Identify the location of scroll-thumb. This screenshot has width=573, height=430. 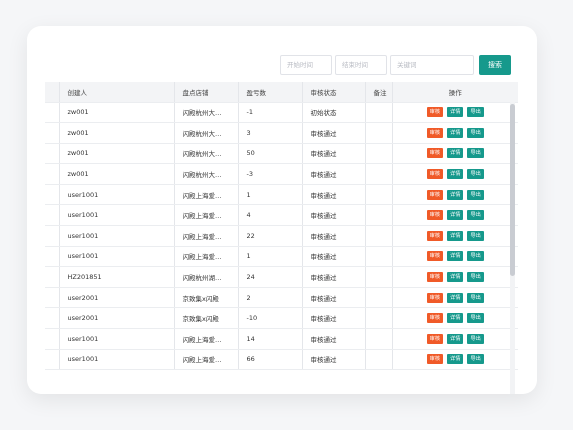
(512, 190).